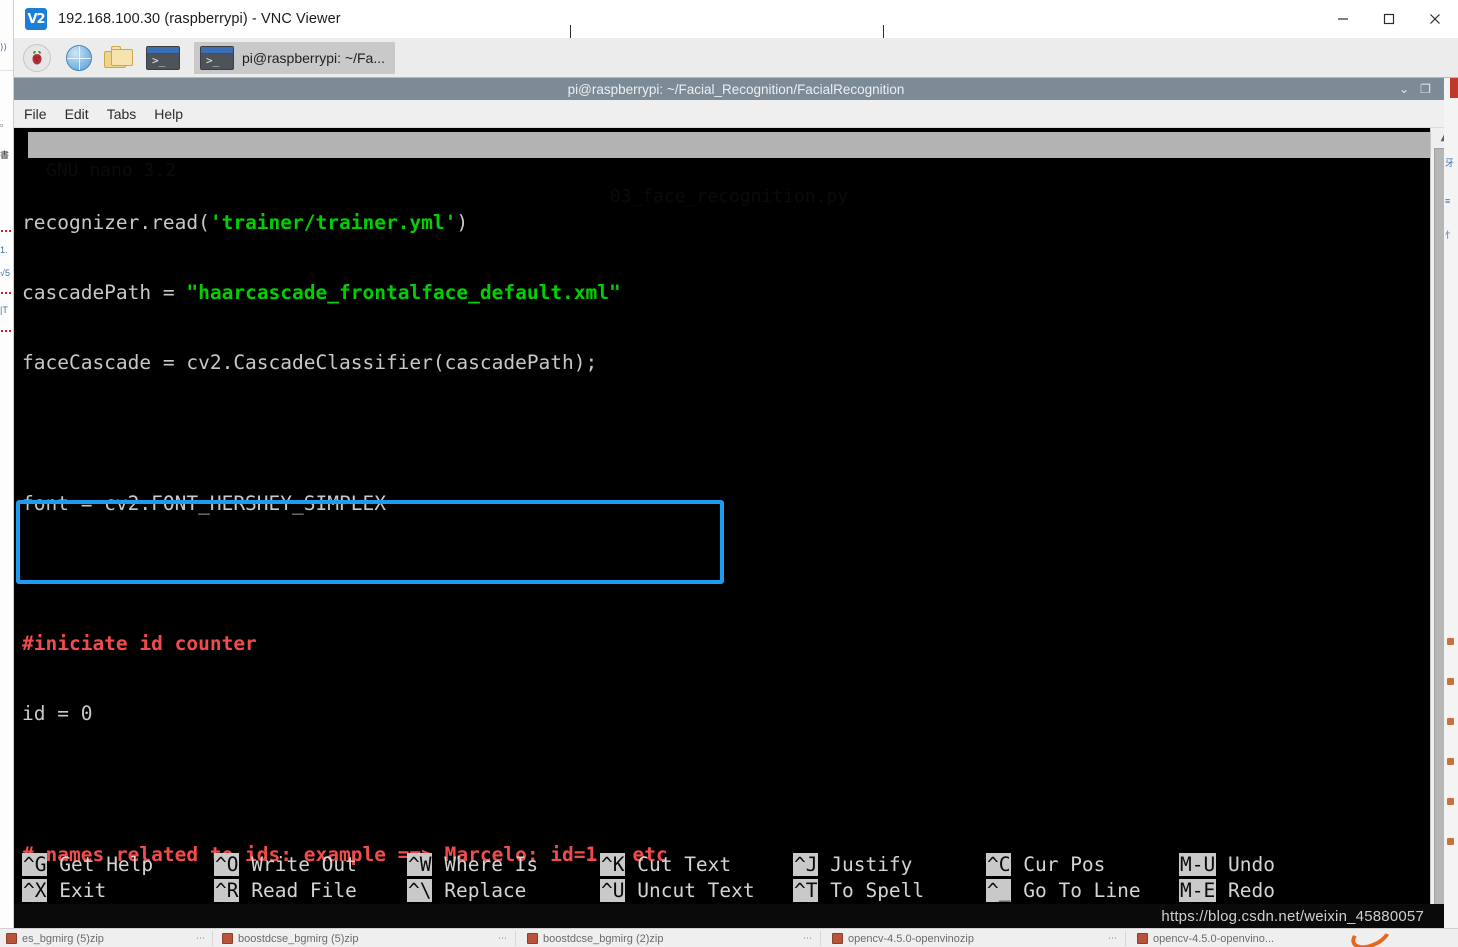  Describe the element at coordinates (736, 916) in the screenshot. I see `watermark-url: https://blog.csdn.net/weixin_45880057` at that location.